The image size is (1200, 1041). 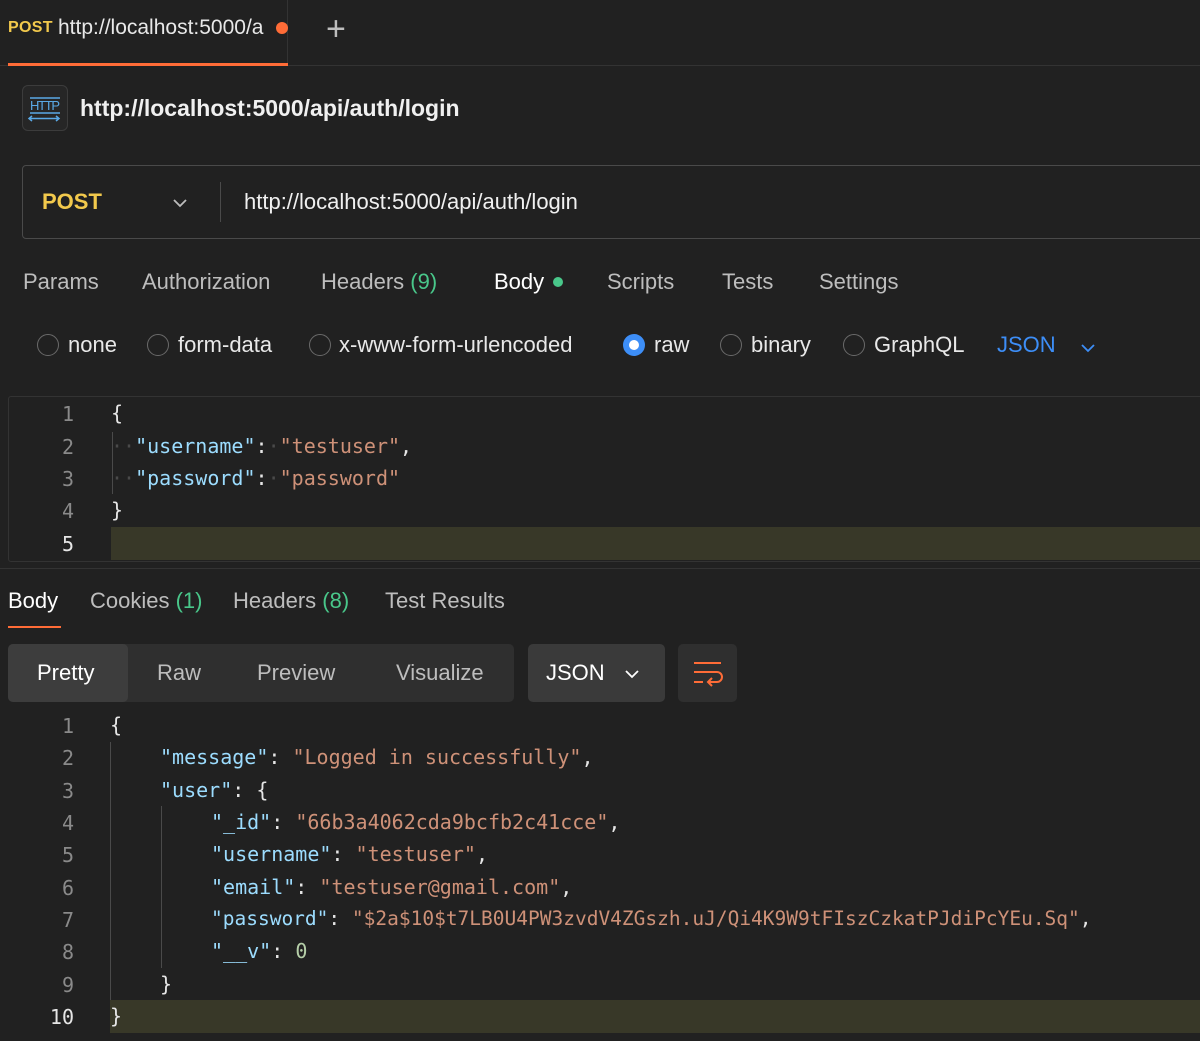 I want to click on radio-form-data, so click(x=158, y=345).